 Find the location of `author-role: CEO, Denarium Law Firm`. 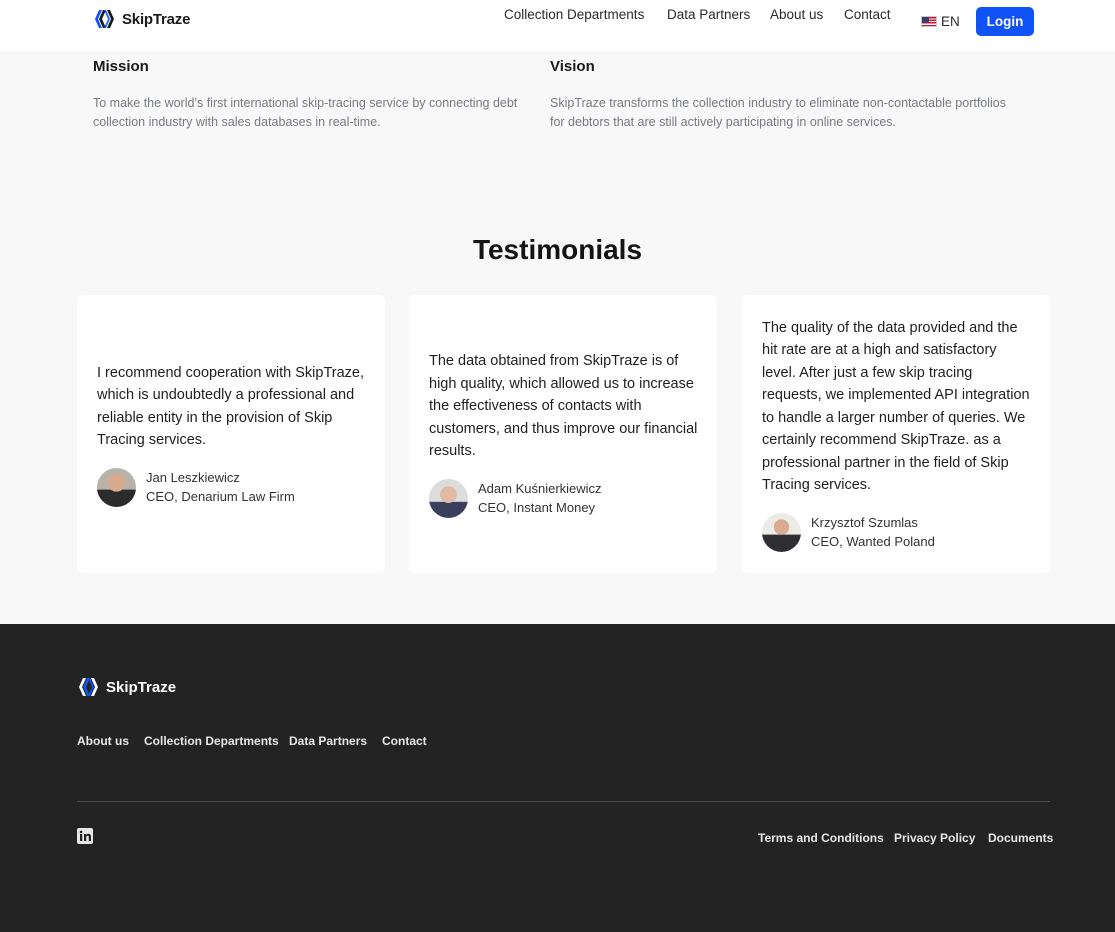

author-role: CEO, Denarium Law Firm is located at coordinates (220, 496).